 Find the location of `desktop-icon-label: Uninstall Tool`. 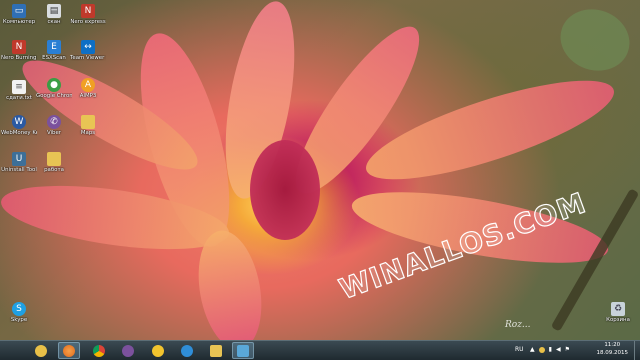

desktop-icon-label: Uninstall Tool is located at coordinates (19, 170).